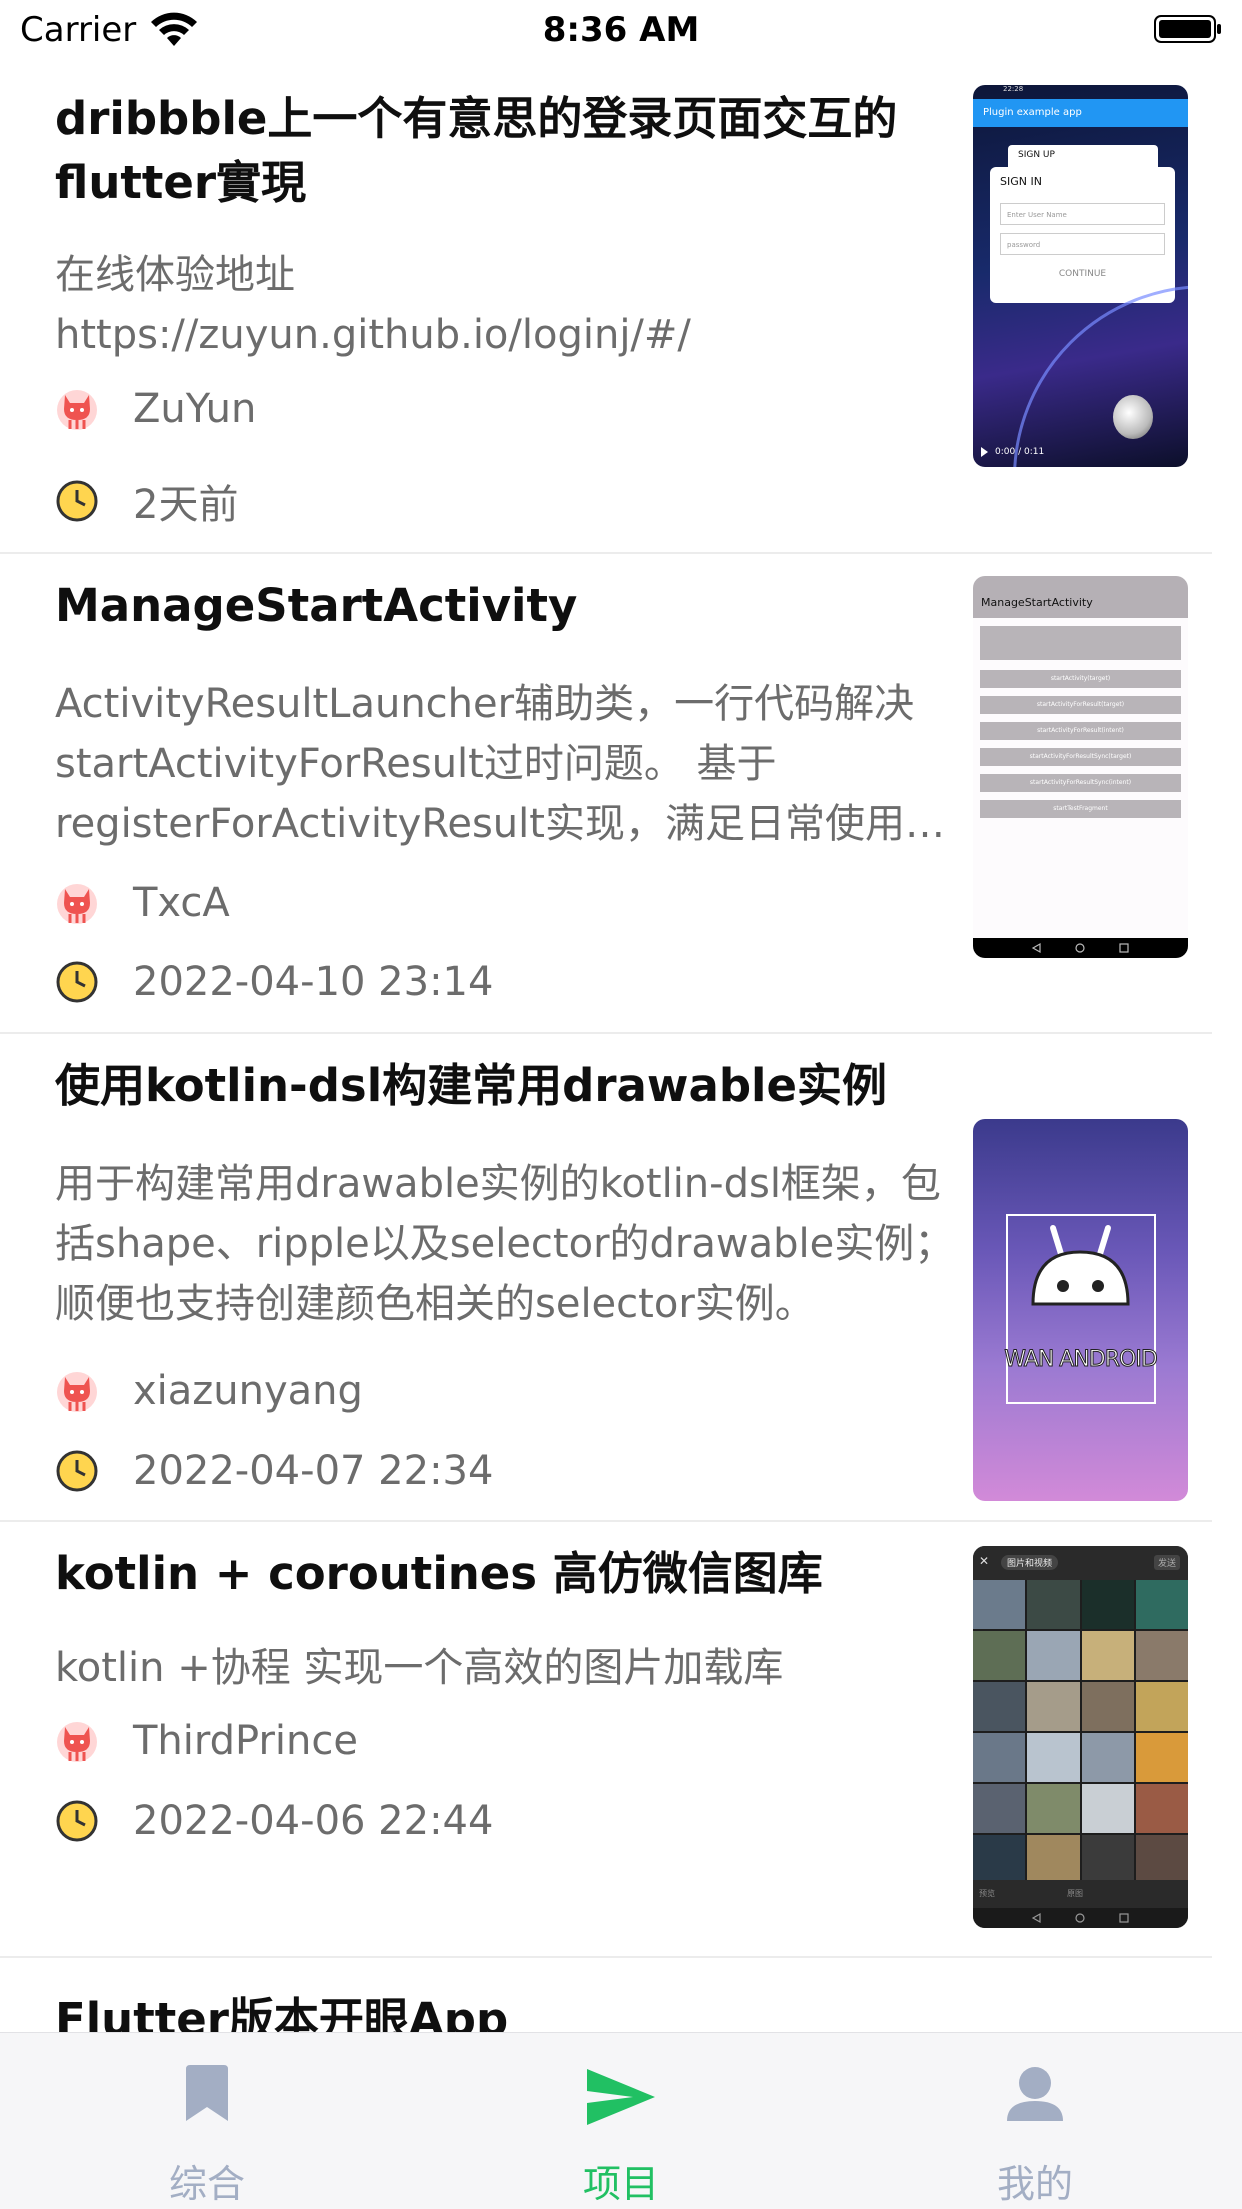 The height and width of the screenshot is (2209, 1242). What do you see at coordinates (620, 2184) in the screenshot?
I see `tab-label: 项目` at bounding box center [620, 2184].